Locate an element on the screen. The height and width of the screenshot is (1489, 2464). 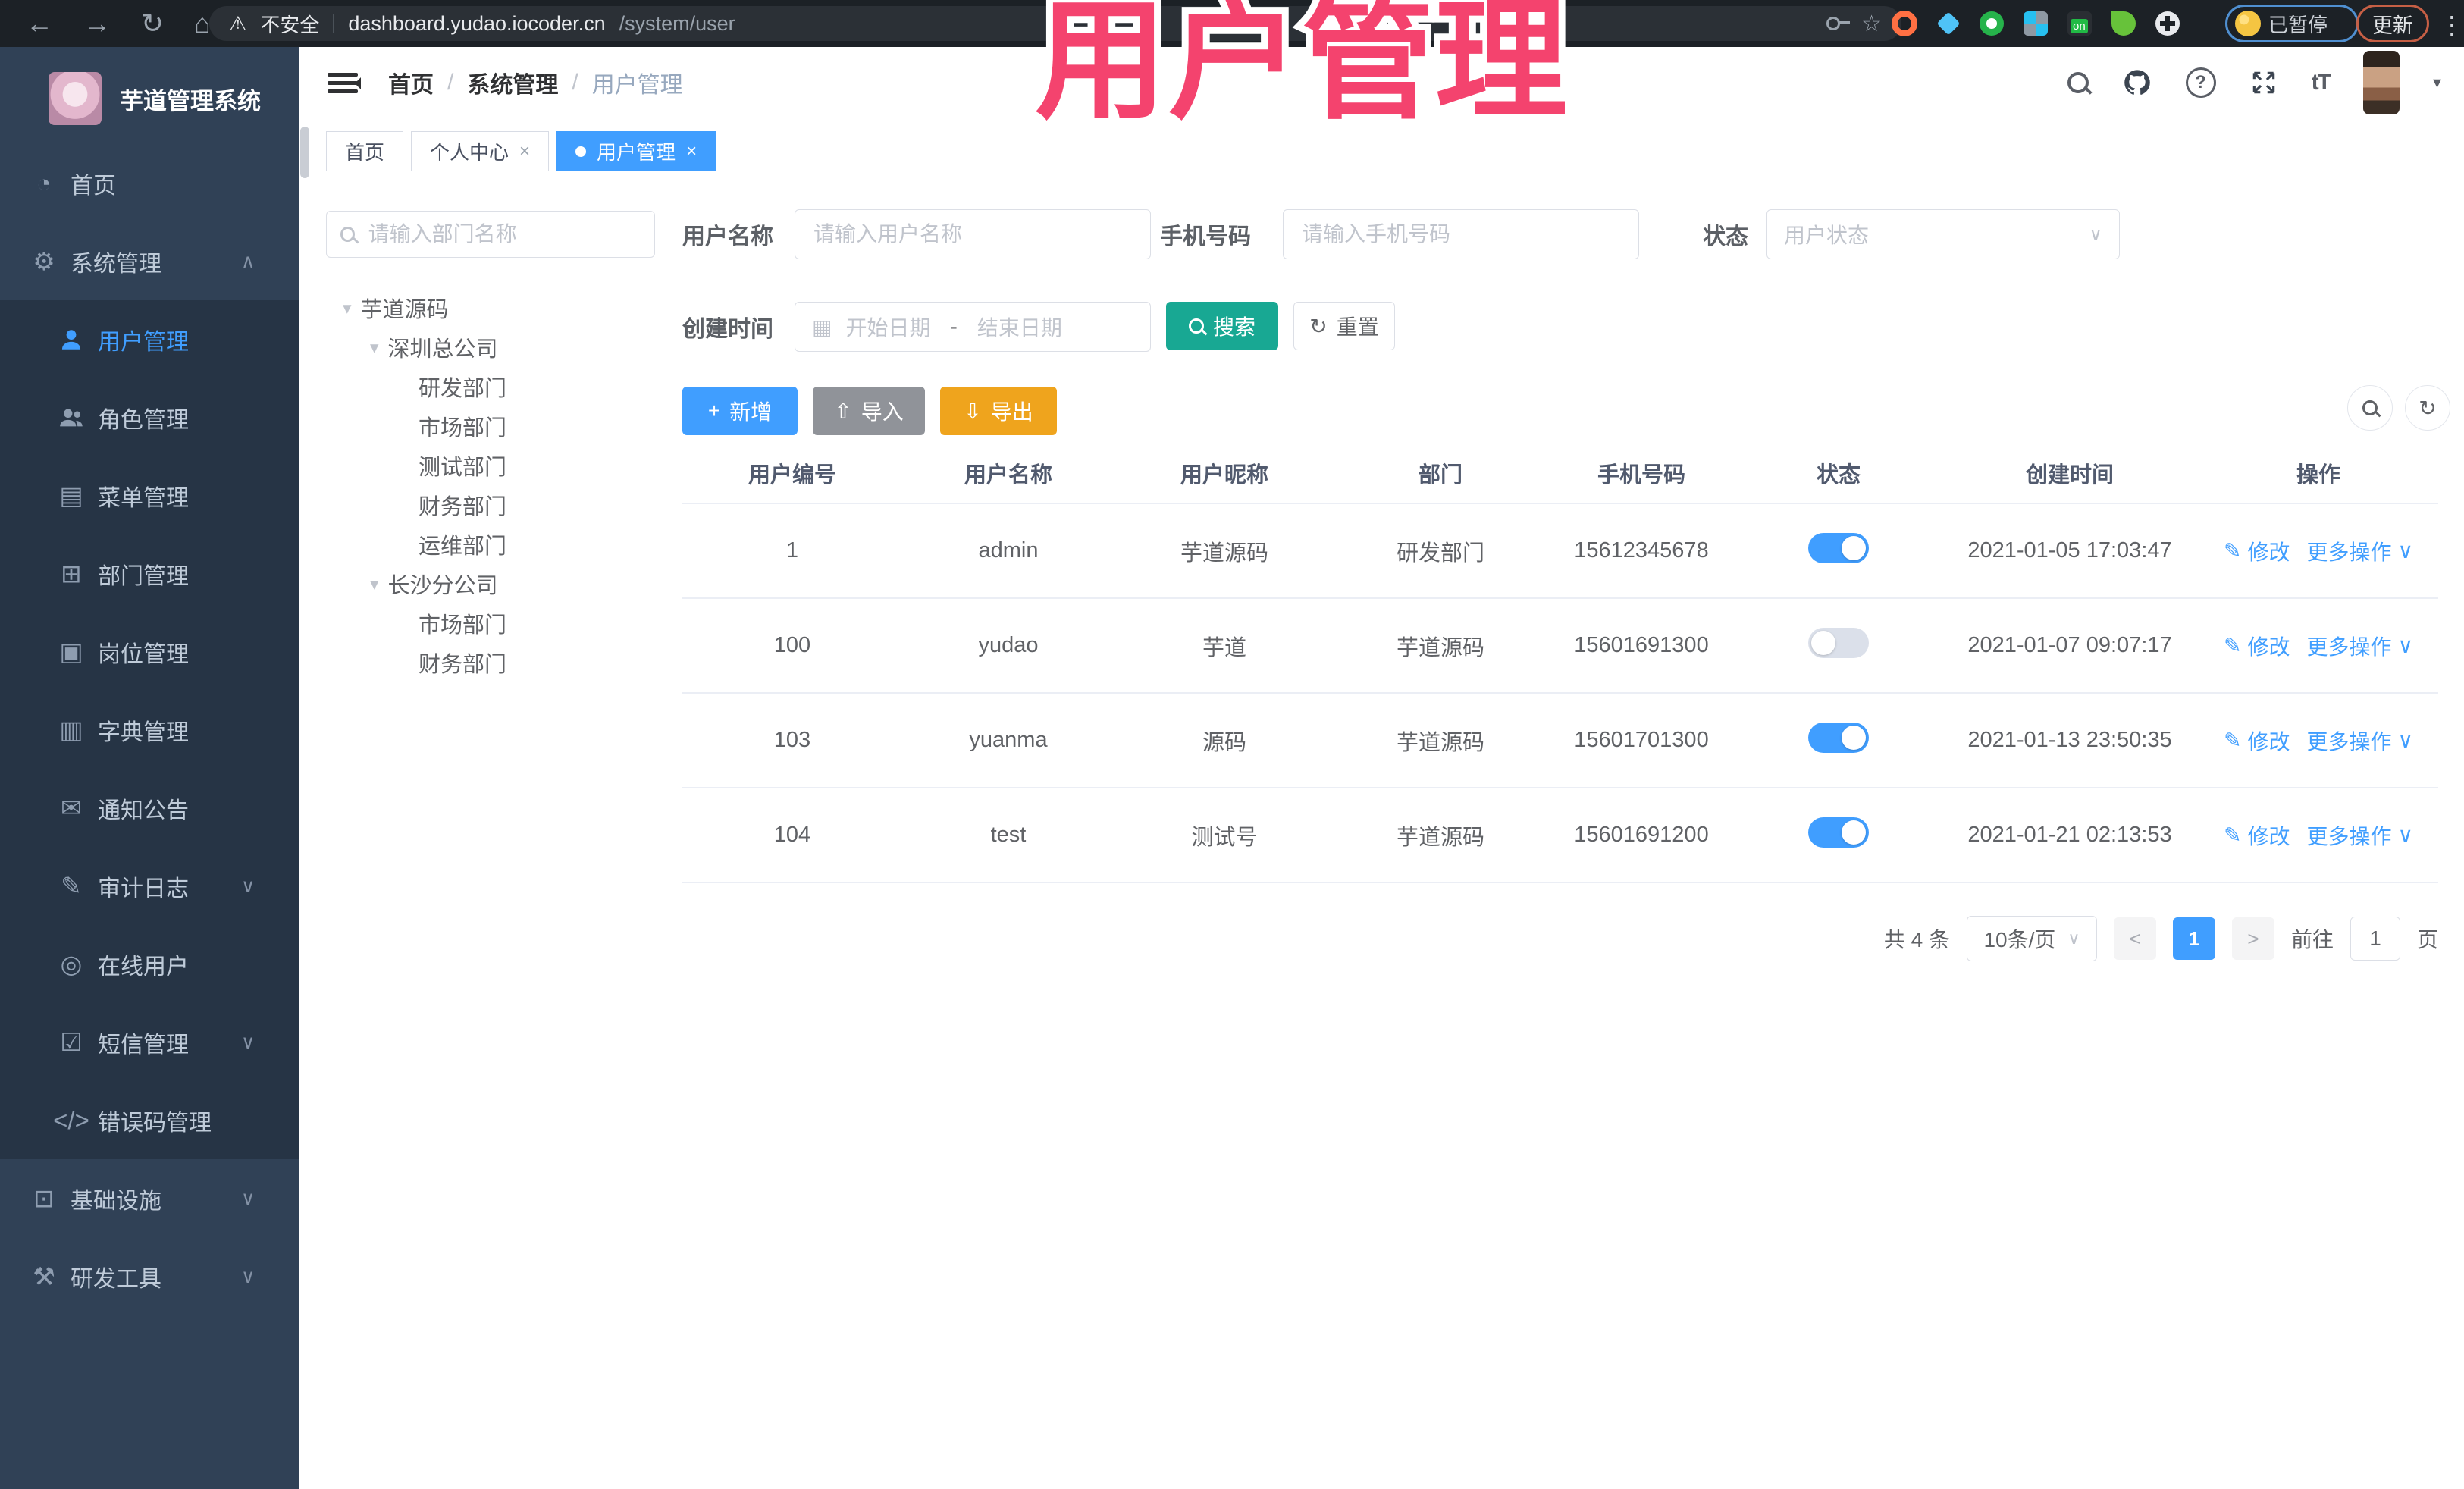
prev-page-button: < is located at coordinates (2134, 938).